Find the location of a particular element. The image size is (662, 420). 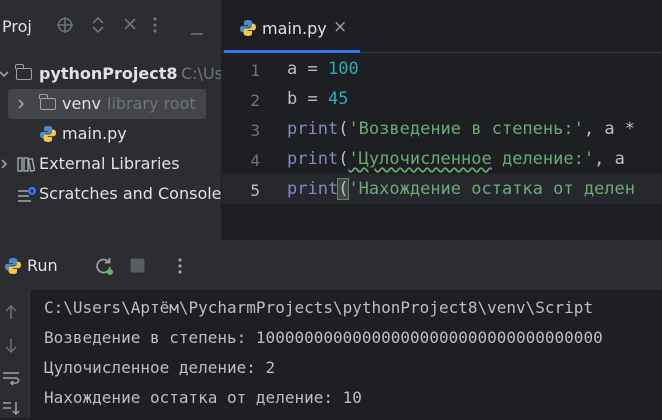

tree-item-external-libraries: External Libraries is located at coordinates (110, 164).